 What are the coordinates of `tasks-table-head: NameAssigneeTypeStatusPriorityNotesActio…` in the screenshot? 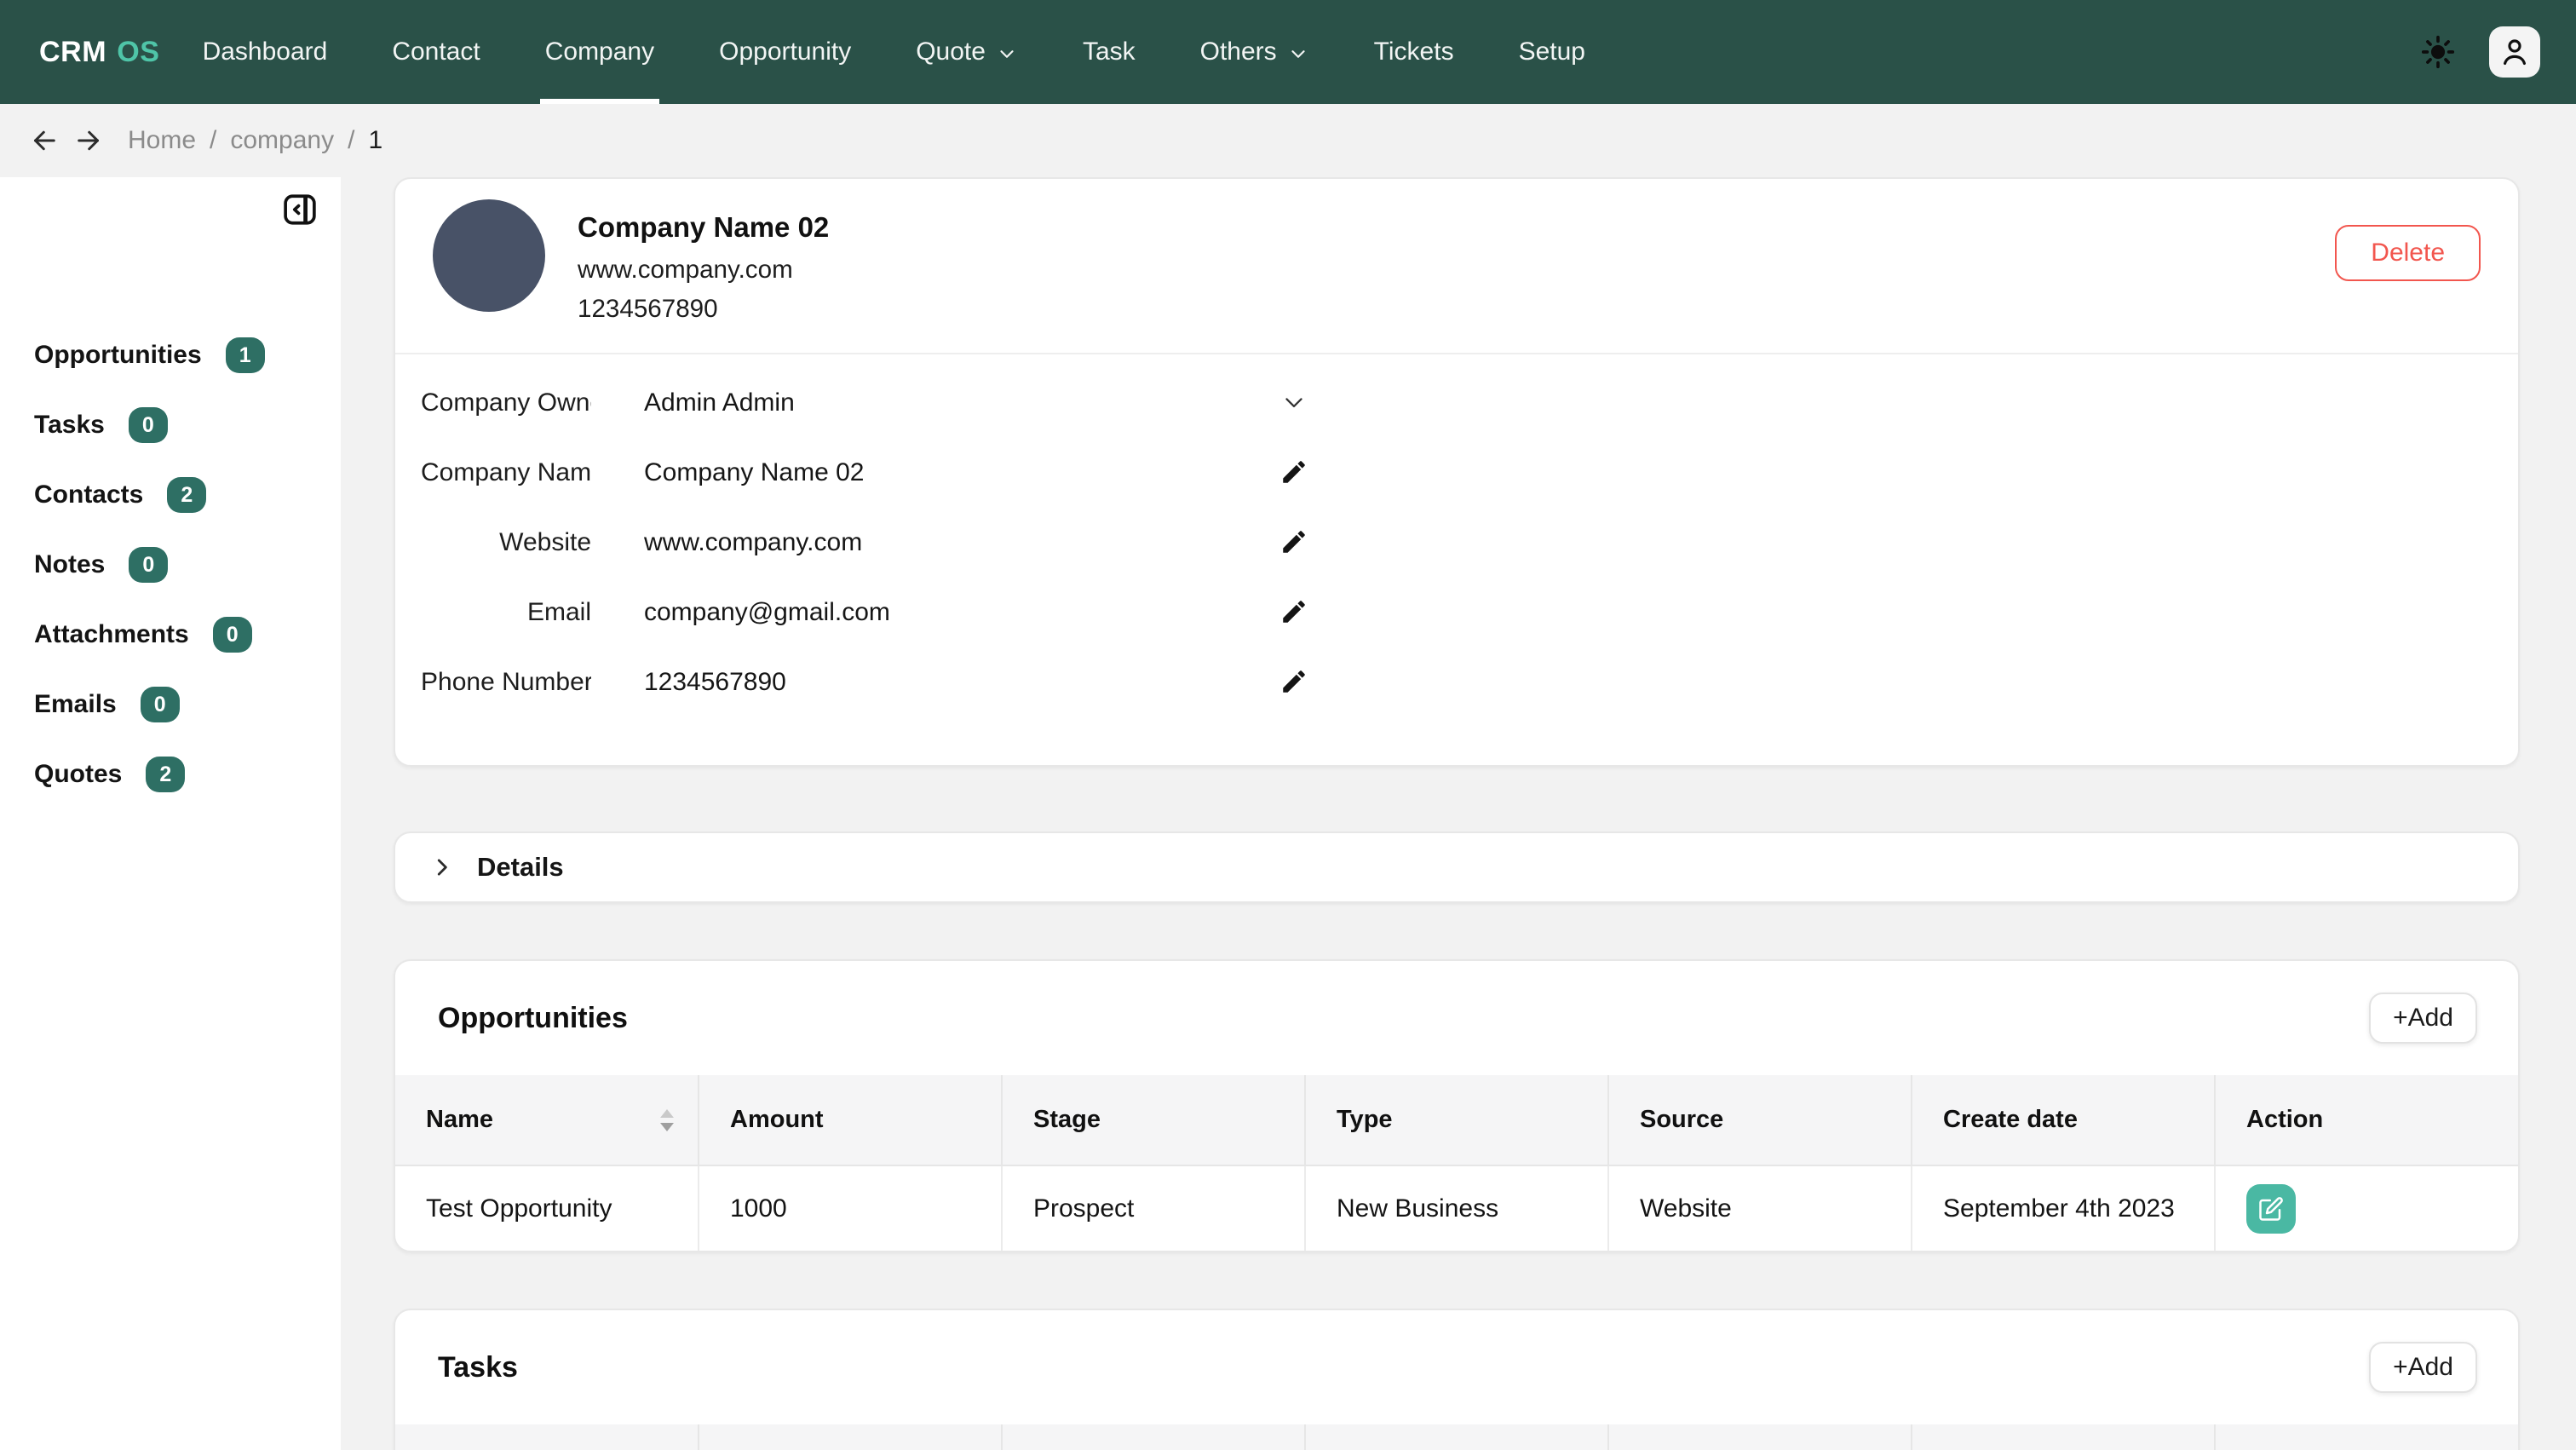 It's located at (1457, 1437).